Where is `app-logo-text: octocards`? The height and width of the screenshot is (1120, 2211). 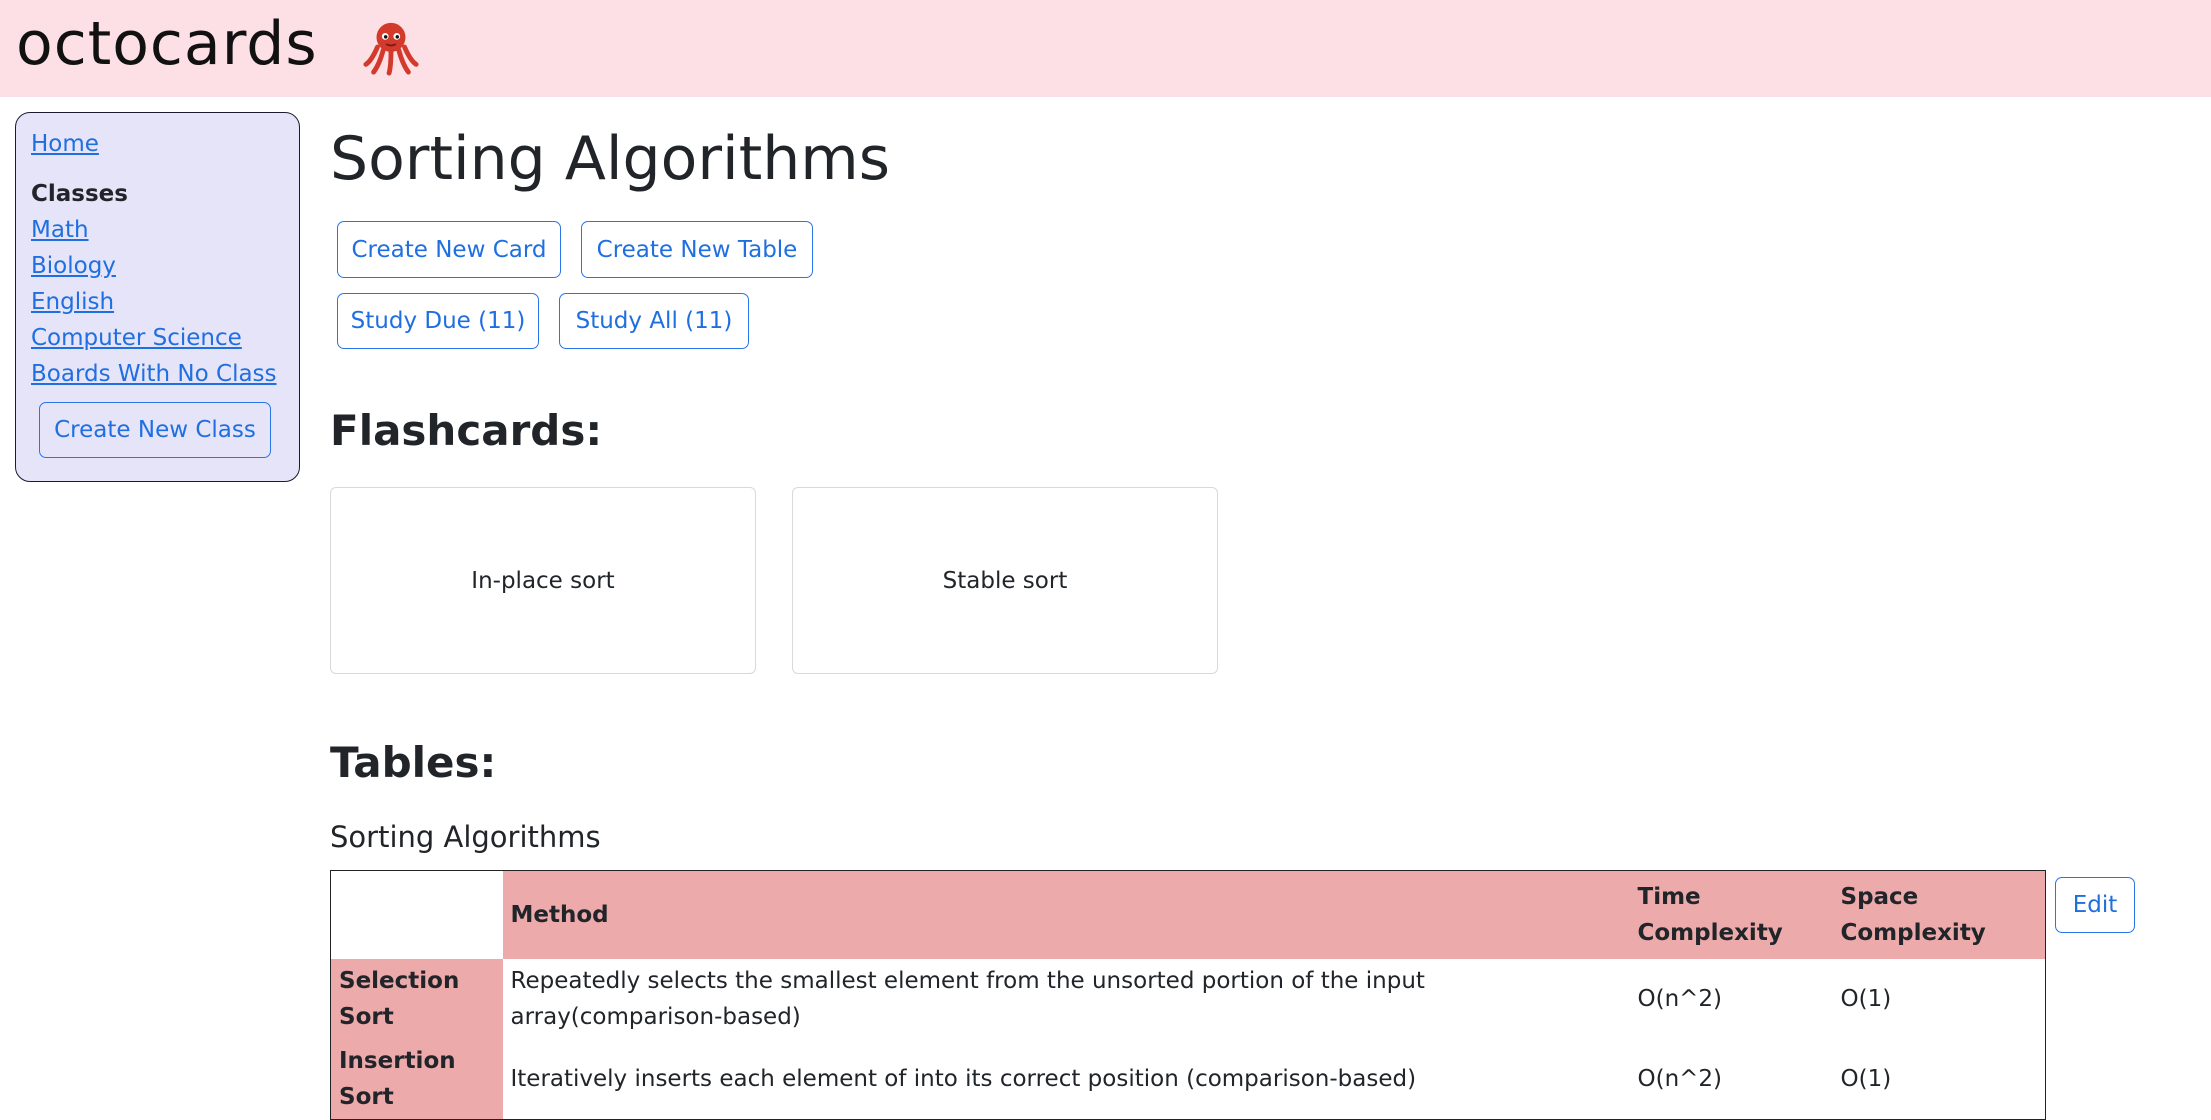 app-logo-text: octocards is located at coordinates (167, 44).